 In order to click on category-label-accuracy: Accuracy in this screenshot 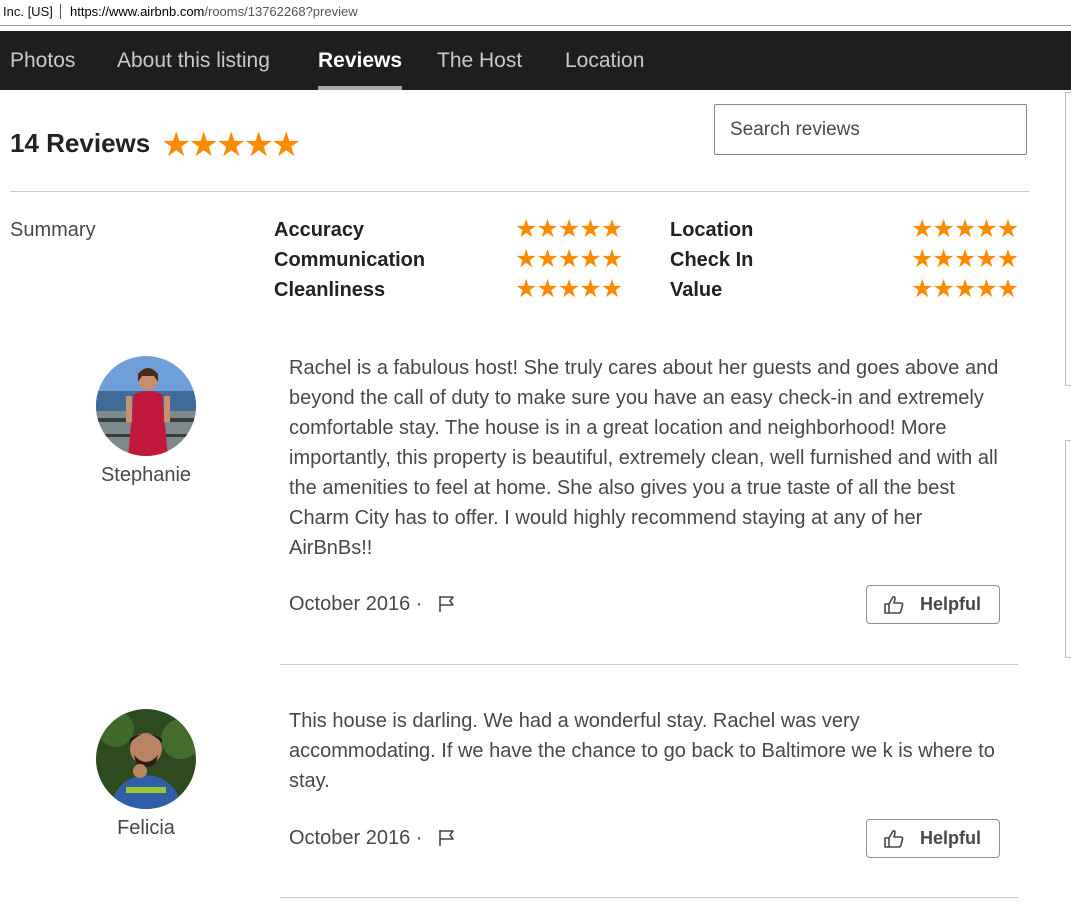, I will do `click(319, 230)`.